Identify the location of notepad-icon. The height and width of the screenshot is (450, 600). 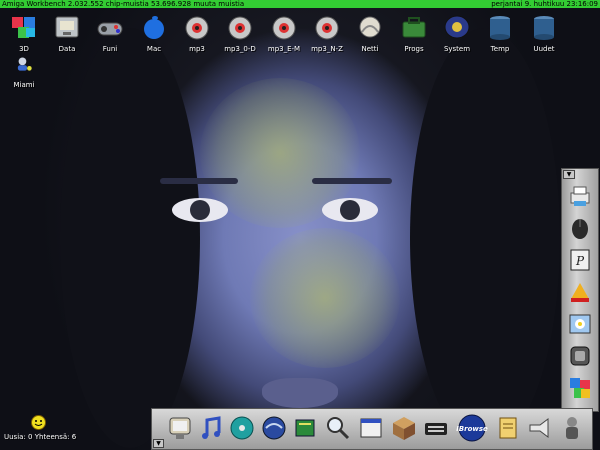
(508, 428).